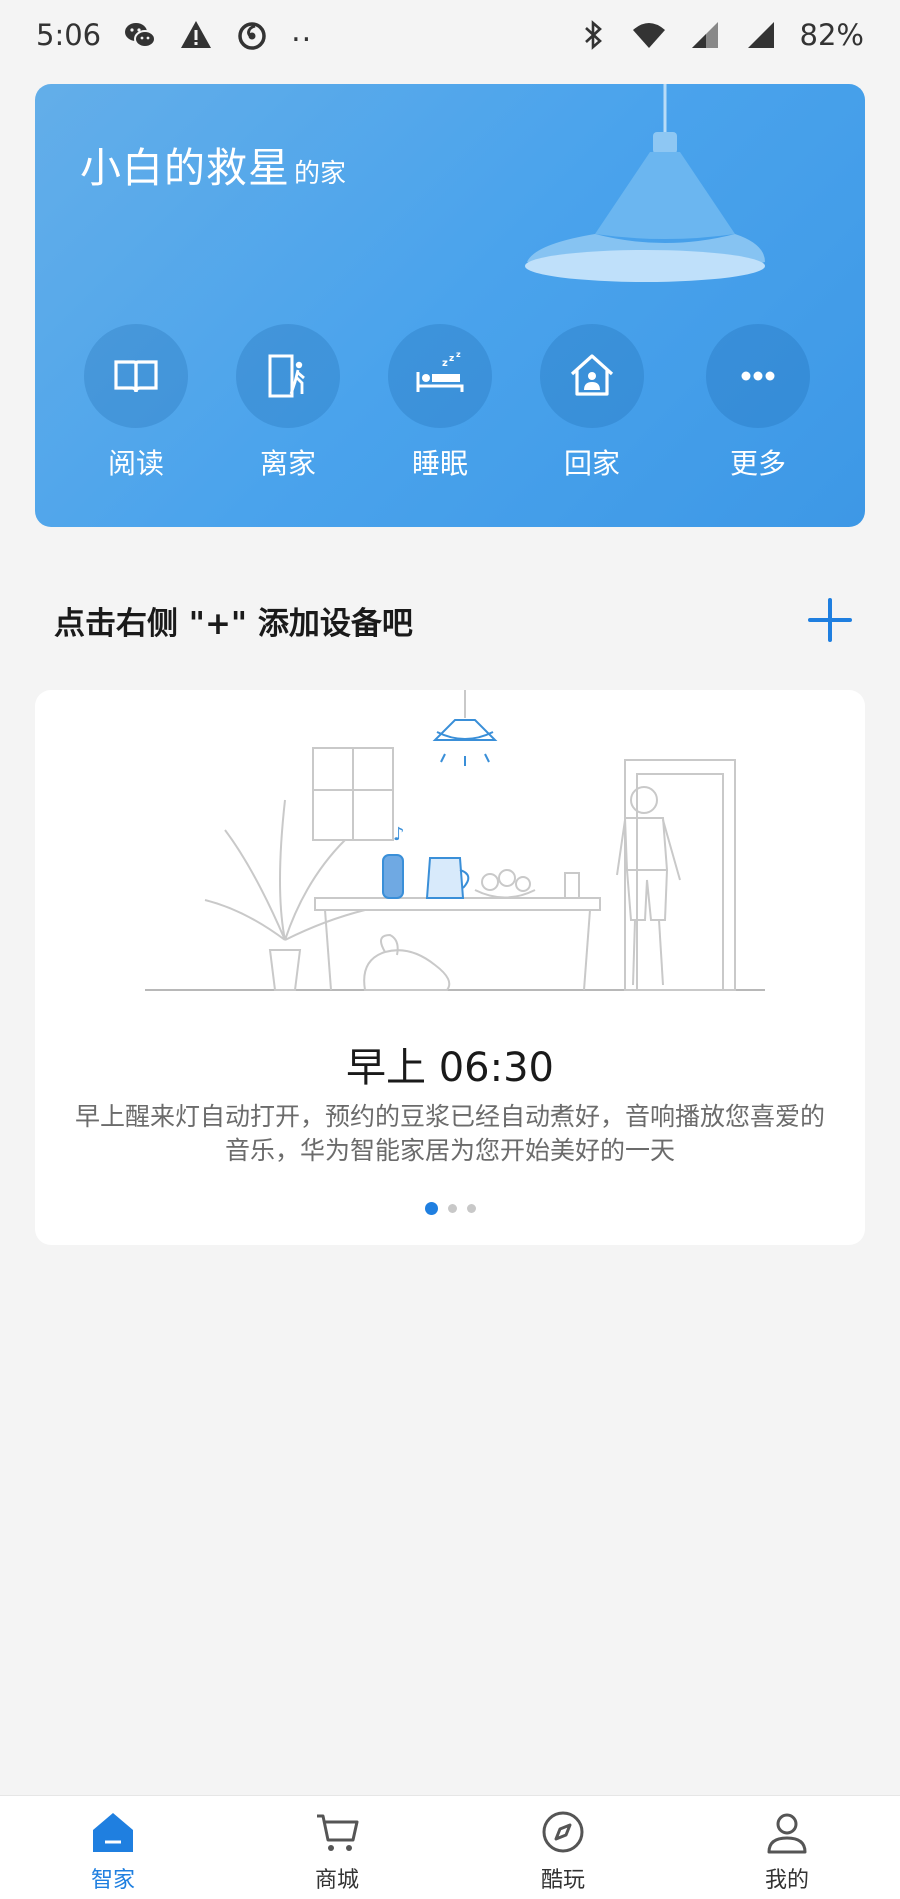  Describe the element at coordinates (787, 1833) in the screenshot. I see `profile-icon` at that location.